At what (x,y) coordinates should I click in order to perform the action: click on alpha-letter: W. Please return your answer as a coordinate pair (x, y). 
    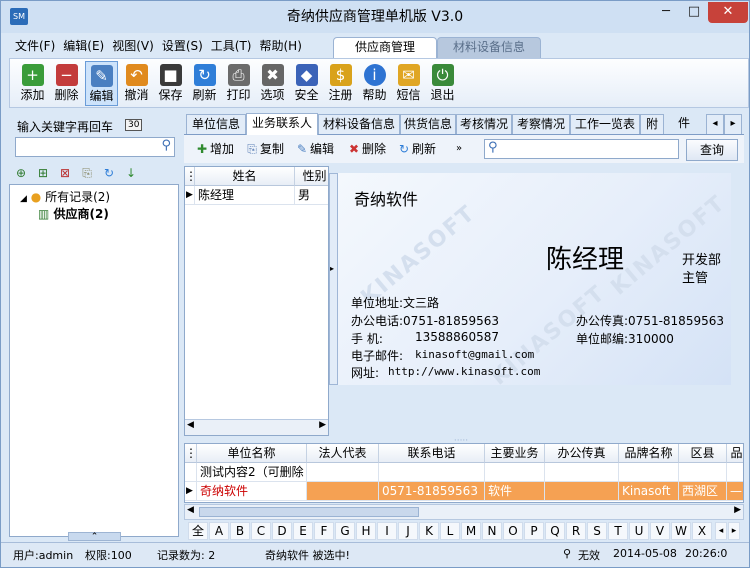
    Looking at the image, I should click on (681, 531).